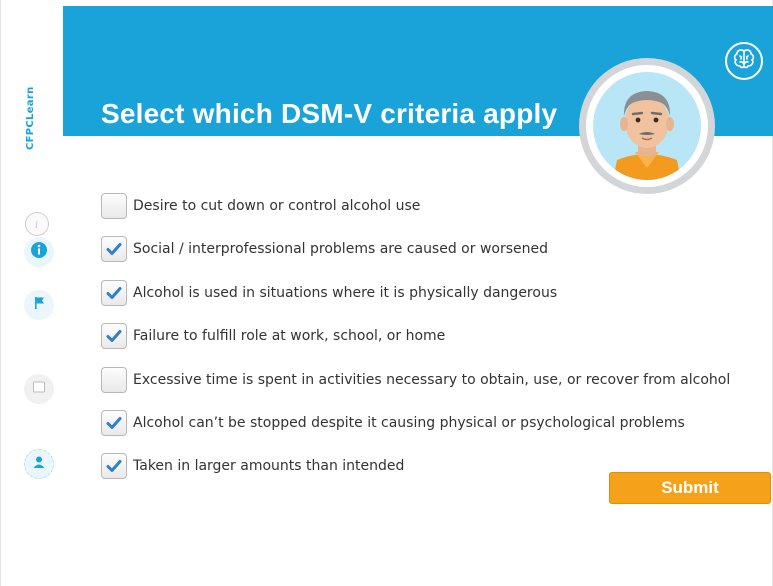  I want to click on note-button, so click(39, 389).